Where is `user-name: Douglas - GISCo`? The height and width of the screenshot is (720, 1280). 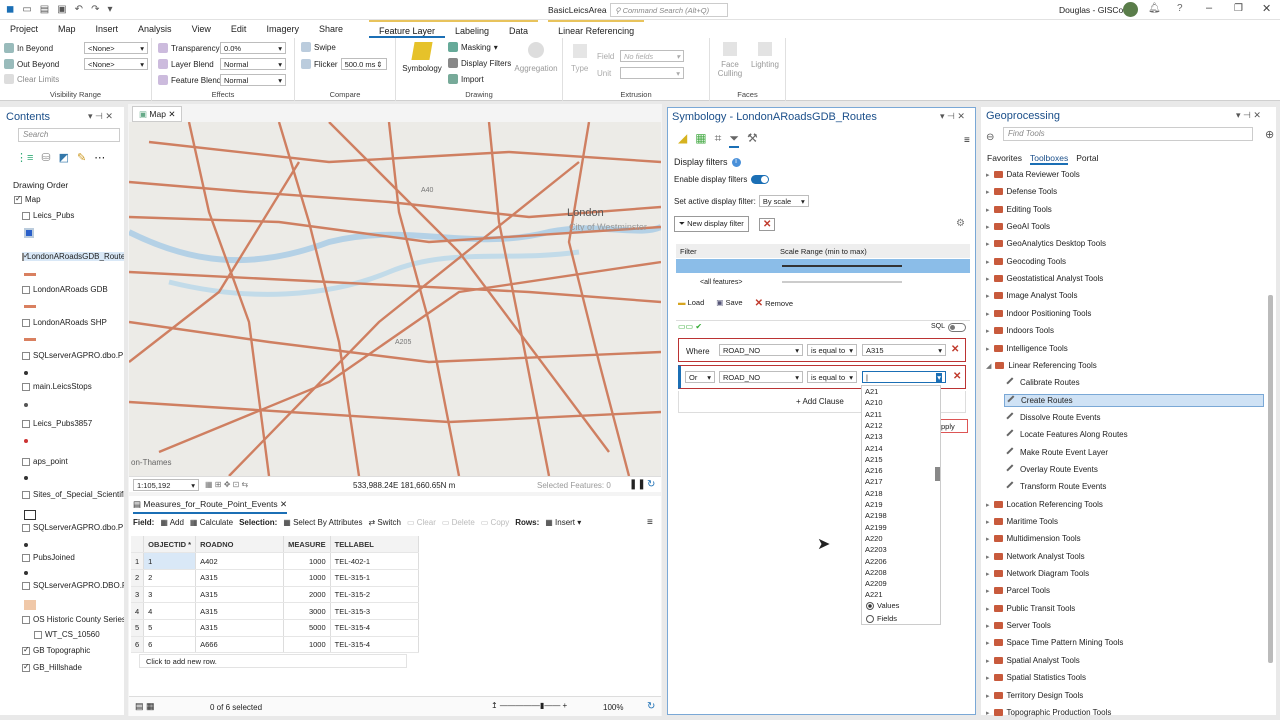 user-name: Douglas - GISCo is located at coordinates (1091, 10).